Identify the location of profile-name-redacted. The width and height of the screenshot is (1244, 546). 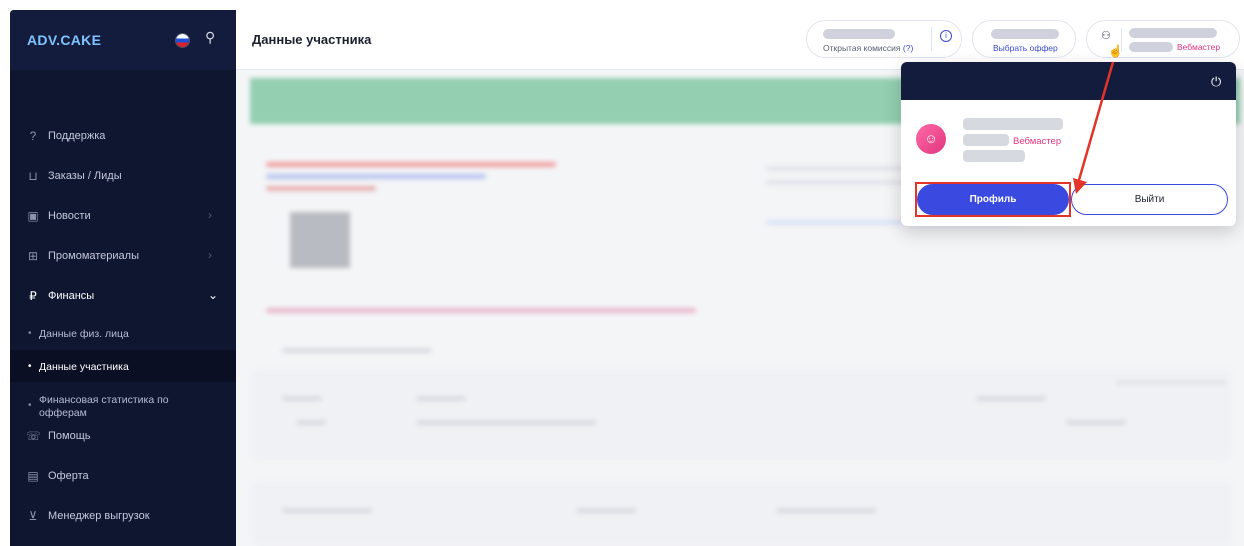
(1013, 124).